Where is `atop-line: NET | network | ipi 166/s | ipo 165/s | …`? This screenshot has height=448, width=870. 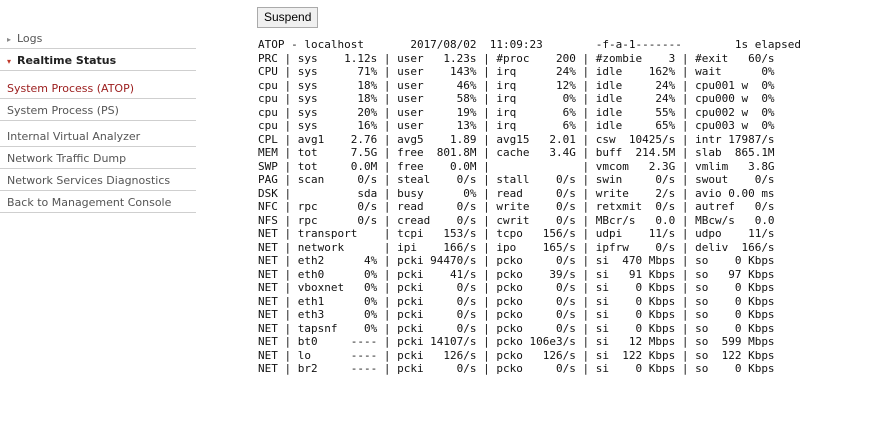
atop-line: NET | network | ipi 166/s | ipo 165/s | … is located at coordinates (516, 247).